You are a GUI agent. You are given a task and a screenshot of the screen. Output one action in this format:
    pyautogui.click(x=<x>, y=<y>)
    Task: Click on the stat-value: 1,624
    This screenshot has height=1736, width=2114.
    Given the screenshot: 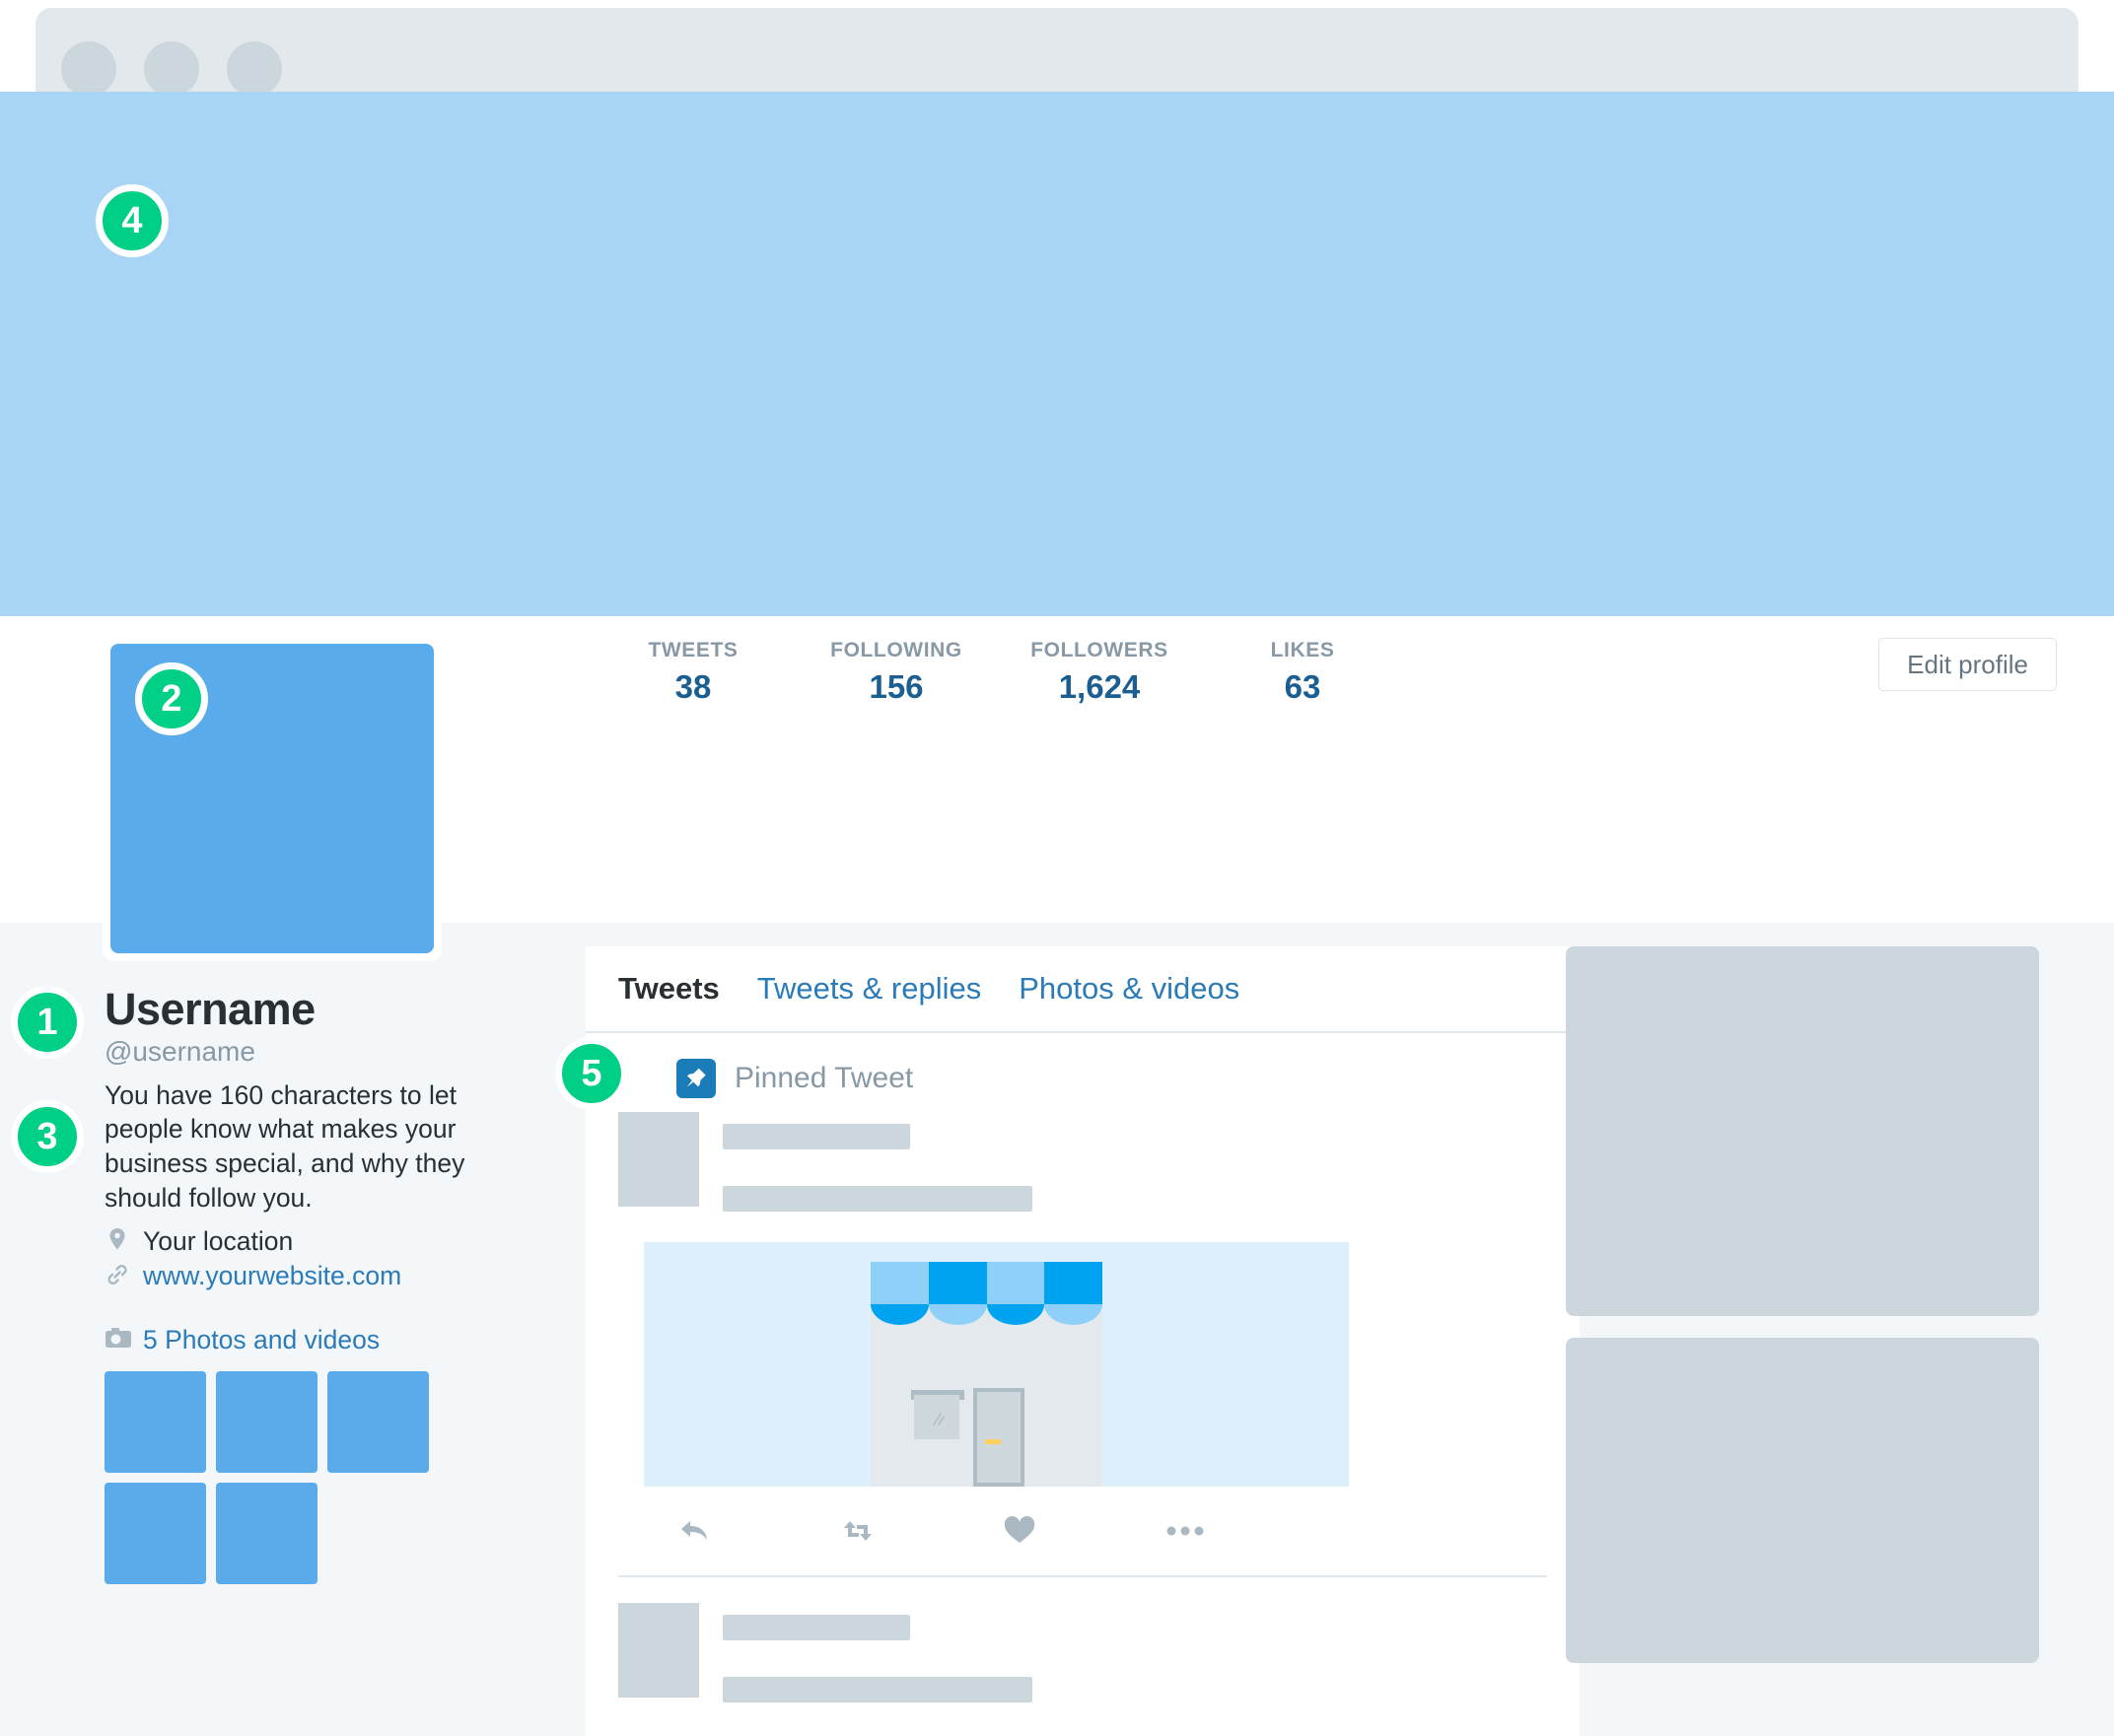 What is the action you would take?
    pyautogui.click(x=1099, y=686)
    